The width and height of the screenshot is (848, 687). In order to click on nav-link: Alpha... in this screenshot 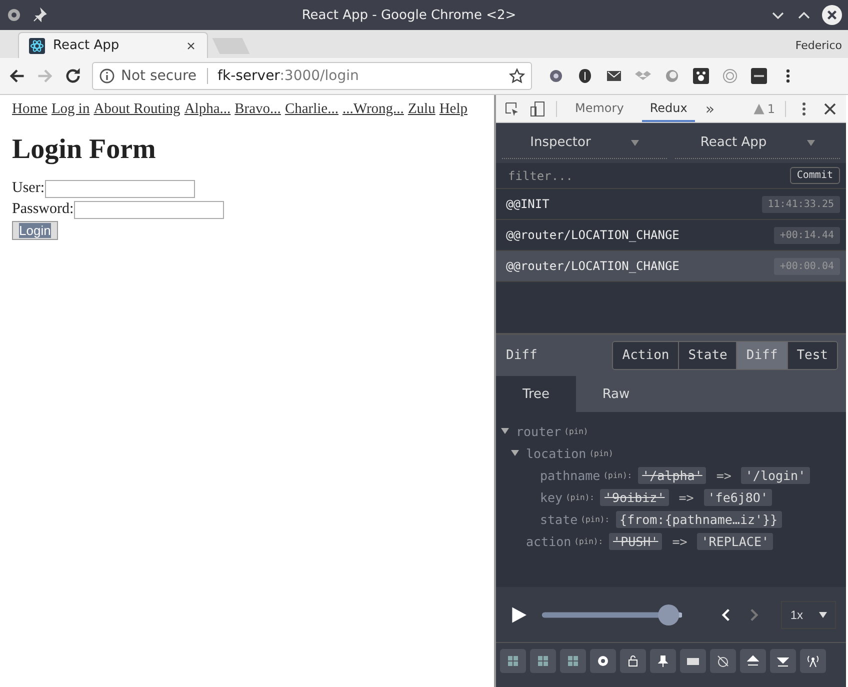, I will do `click(207, 109)`.